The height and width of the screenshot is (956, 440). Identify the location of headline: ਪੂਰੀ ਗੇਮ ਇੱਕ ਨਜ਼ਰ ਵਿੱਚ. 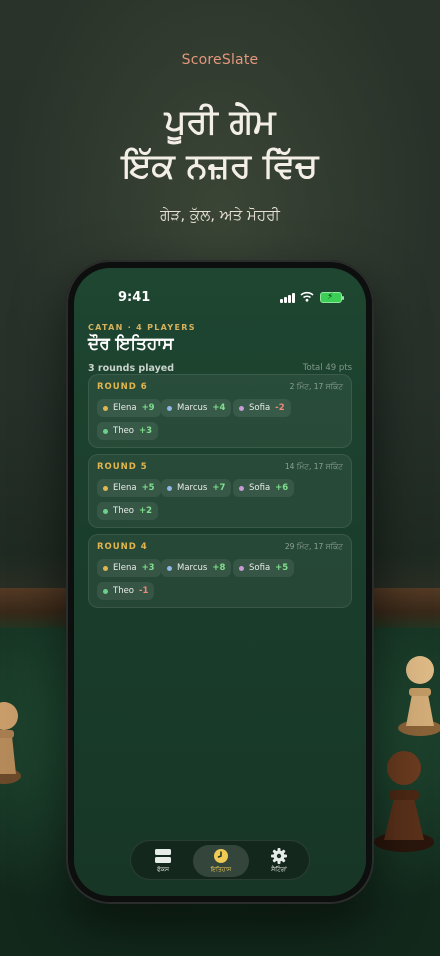
(220, 144).